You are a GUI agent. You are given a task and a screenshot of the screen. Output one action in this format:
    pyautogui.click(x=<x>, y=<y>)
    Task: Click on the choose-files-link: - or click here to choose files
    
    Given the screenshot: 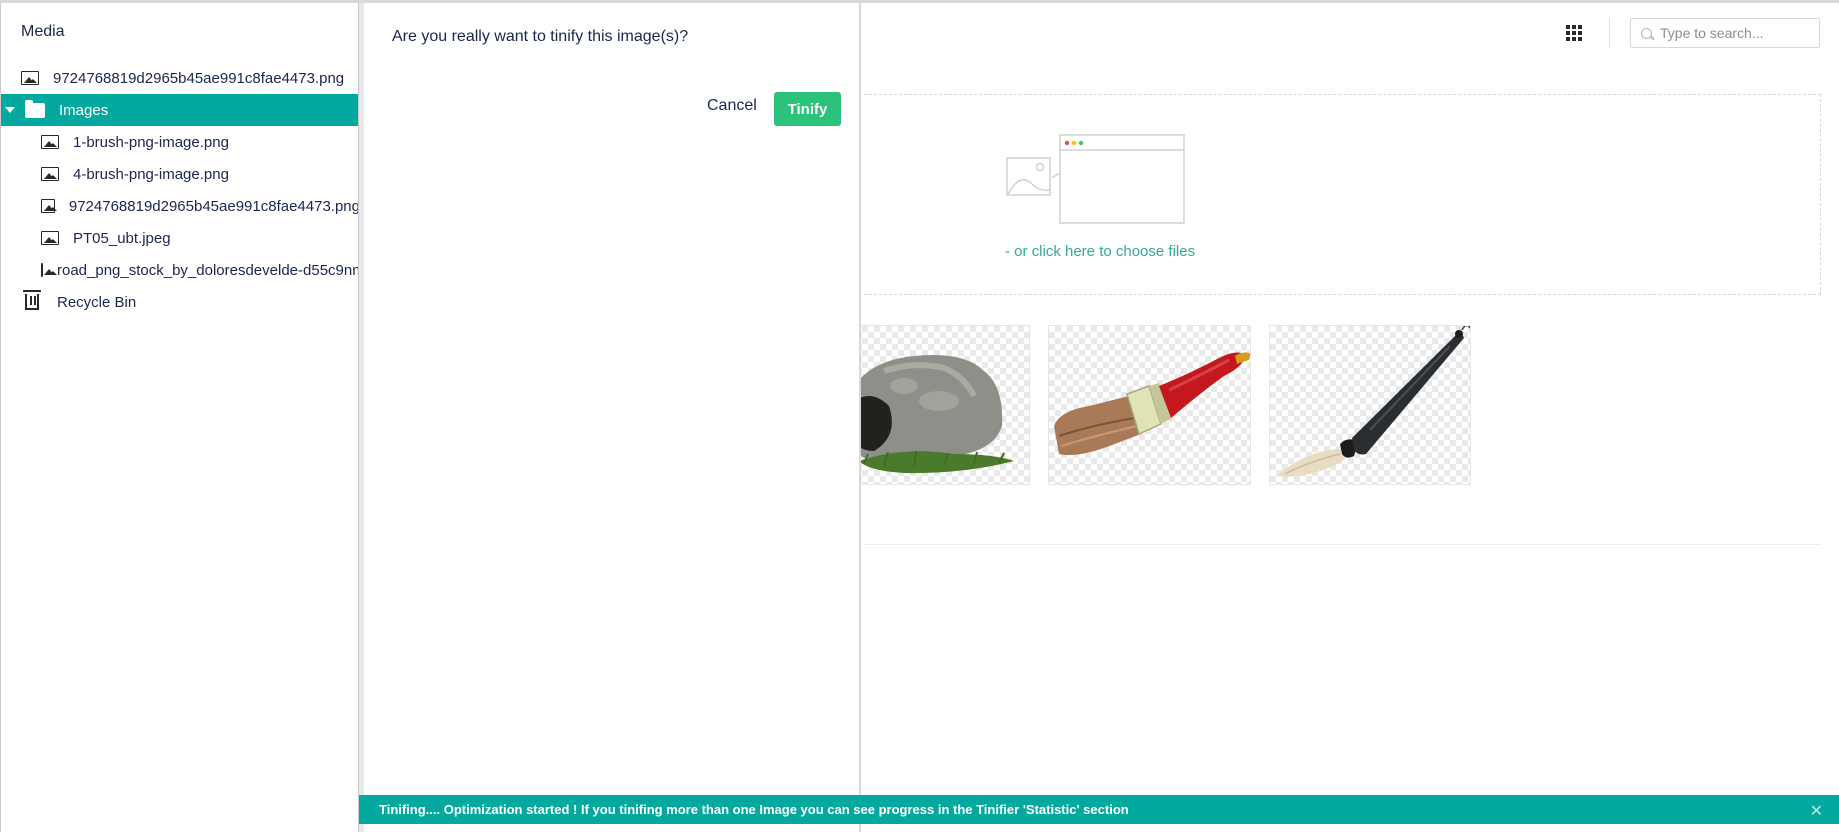 What is the action you would take?
    pyautogui.click(x=1100, y=251)
    